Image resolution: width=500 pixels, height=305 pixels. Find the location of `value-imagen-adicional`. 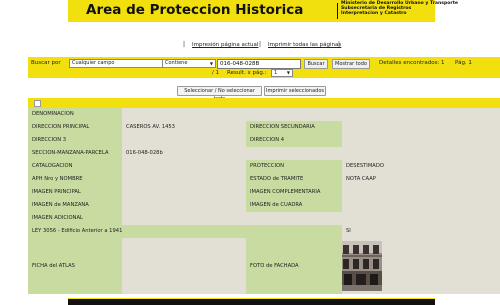

value-imagen-adicional is located at coordinates (311, 218).